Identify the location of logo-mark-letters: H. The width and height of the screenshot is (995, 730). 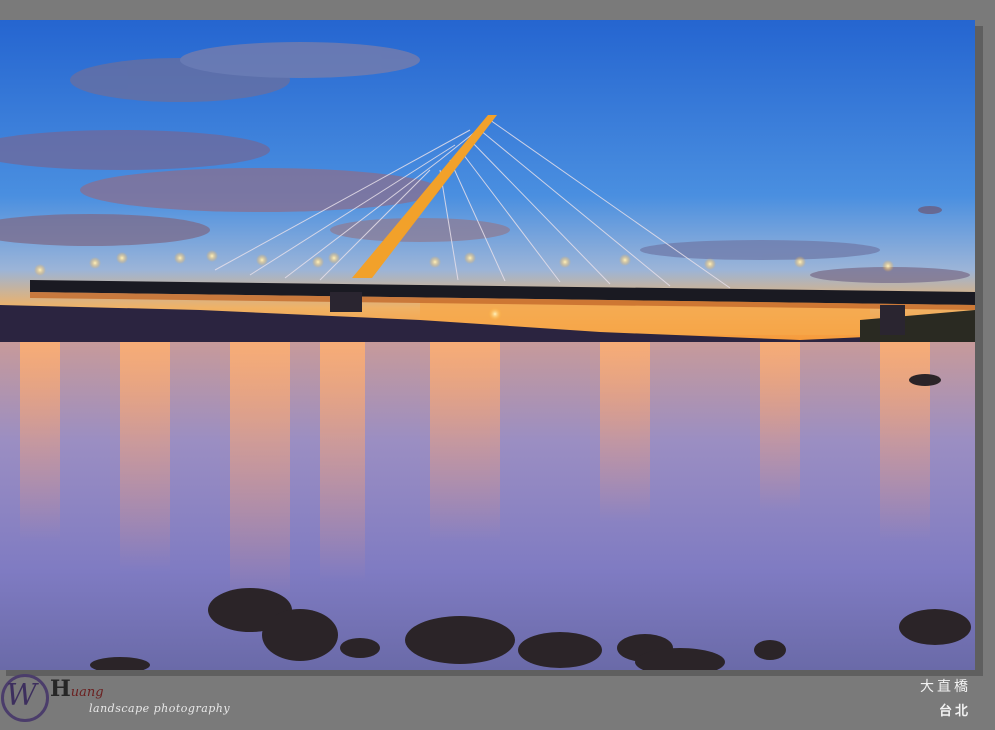
(60, 689).